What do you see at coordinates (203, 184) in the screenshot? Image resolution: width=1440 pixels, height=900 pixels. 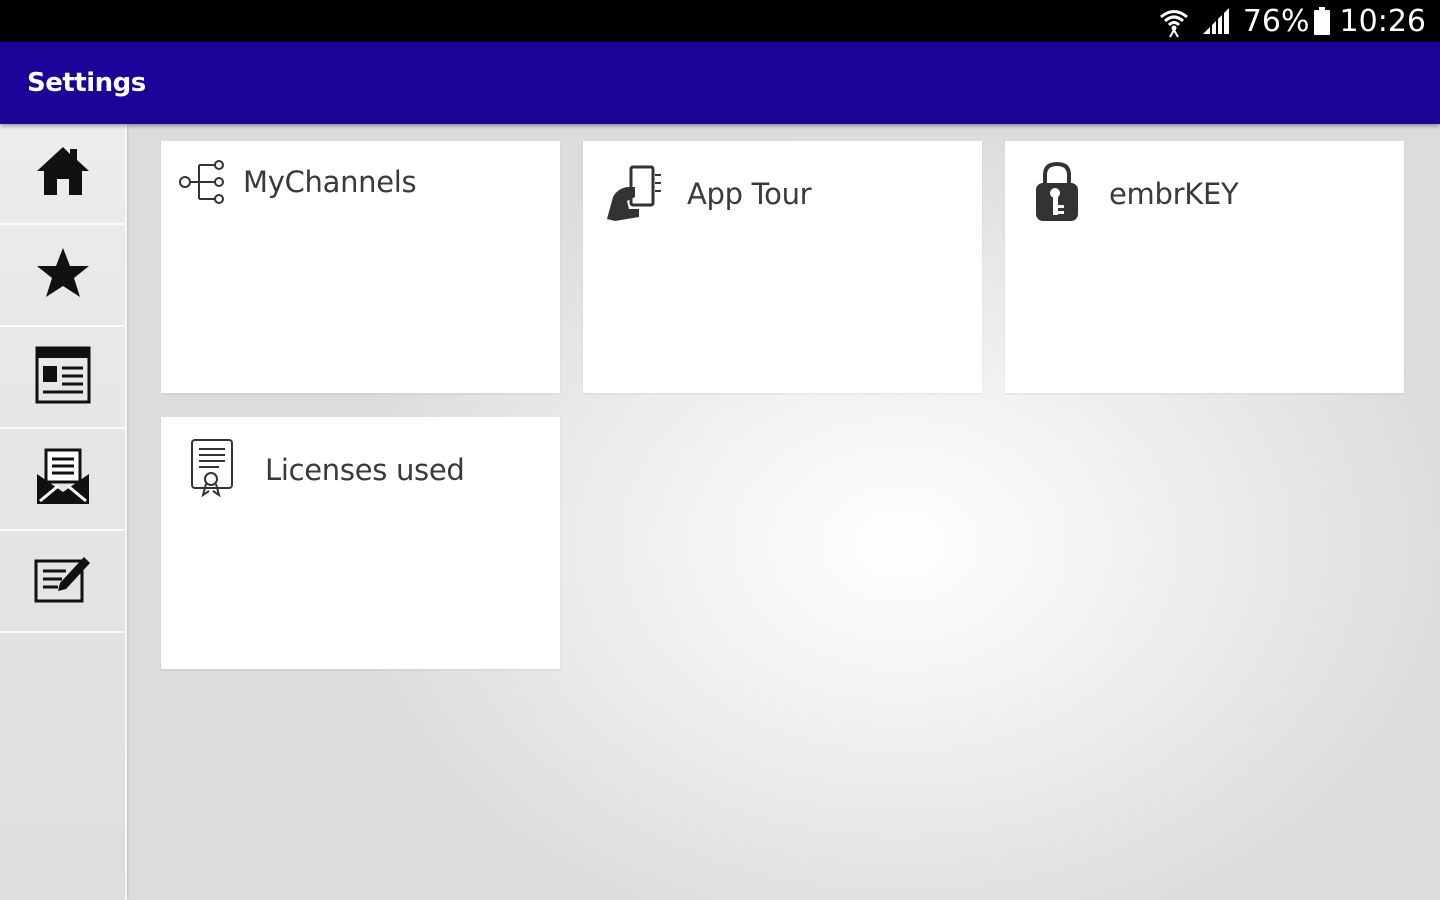 I see `channels-icon` at bounding box center [203, 184].